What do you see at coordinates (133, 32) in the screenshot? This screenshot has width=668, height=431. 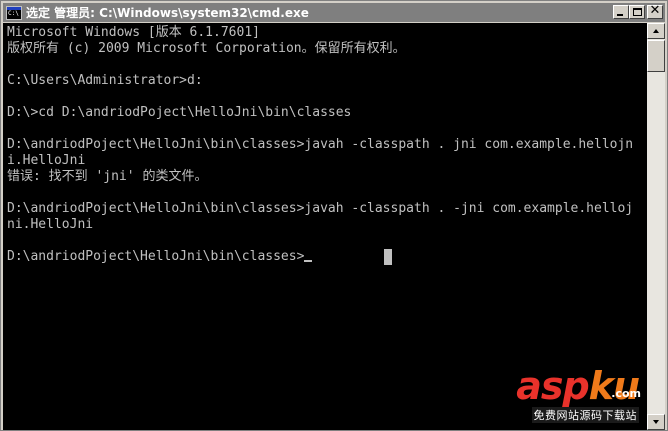 I see `console-line: Microsoft Windows [版本 6.1.7601]` at bounding box center [133, 32].